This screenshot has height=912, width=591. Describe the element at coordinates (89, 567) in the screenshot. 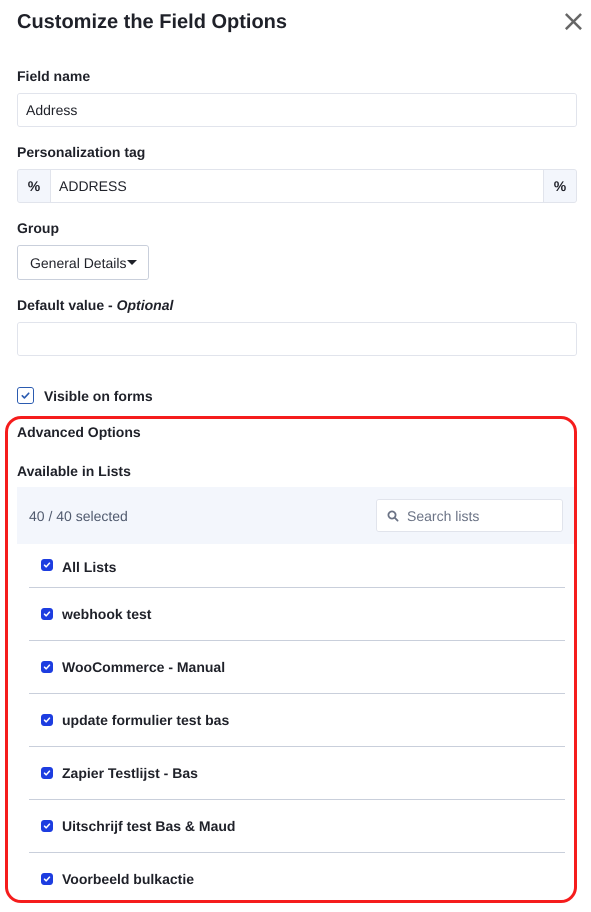

I see `list-name: All Lists` at that location.